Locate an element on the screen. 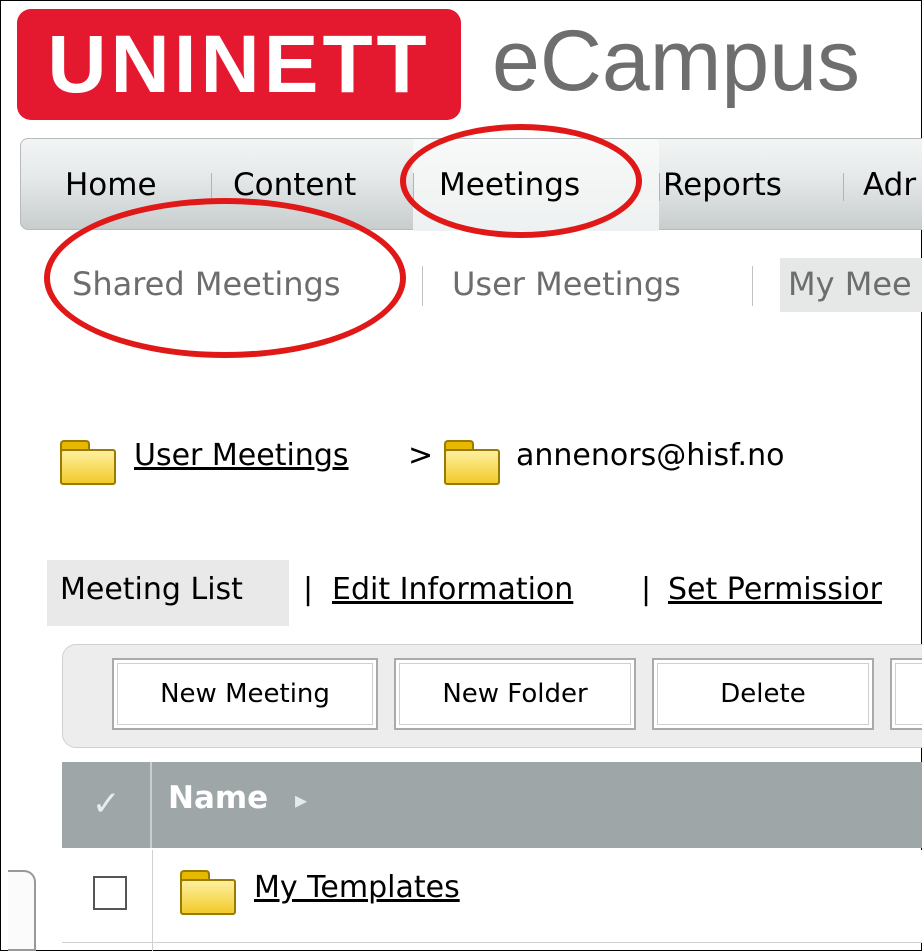 This screenshot has width=922, height=951. logo-brand-text: UNINETT is located at coordinates (239, 64).